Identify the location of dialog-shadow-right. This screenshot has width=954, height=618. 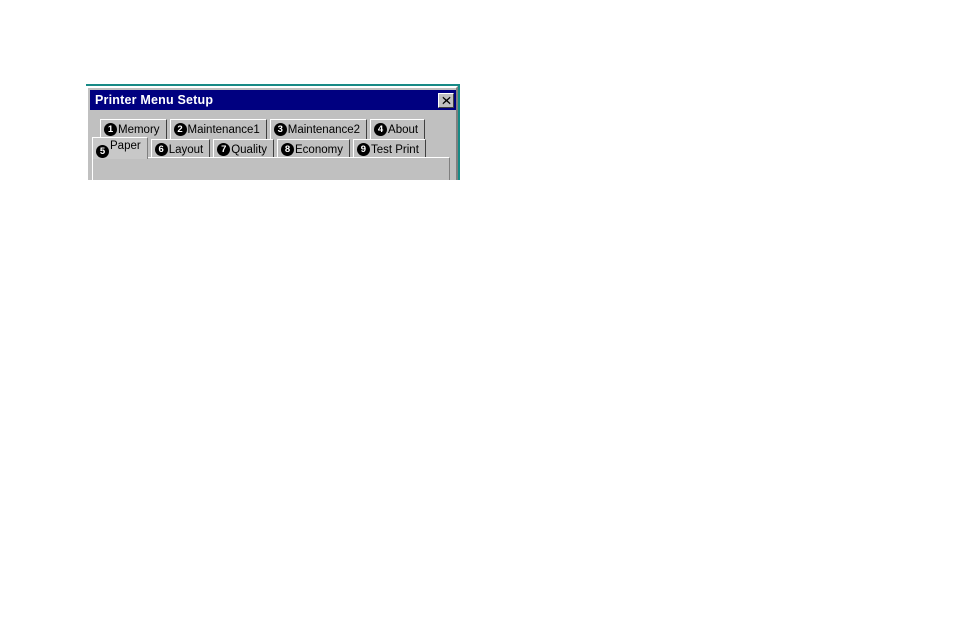
(459, 132).